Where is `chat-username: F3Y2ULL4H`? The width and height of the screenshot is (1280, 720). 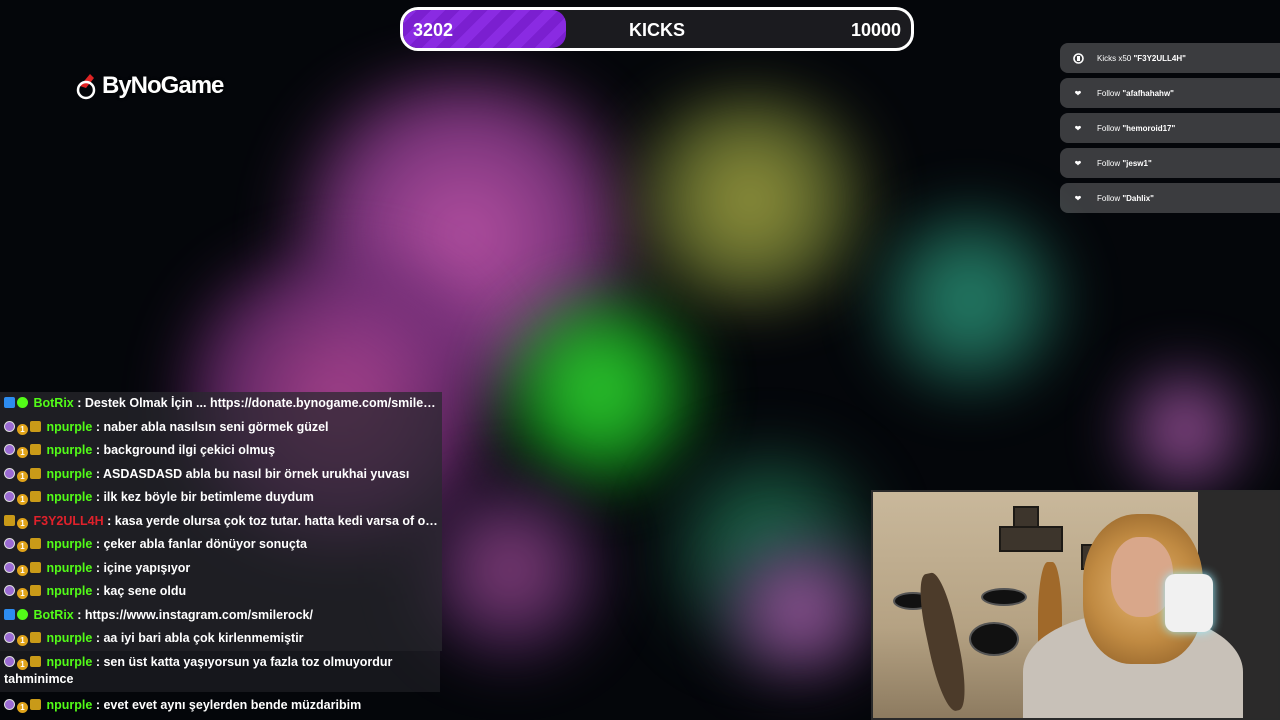 chat-username: F3Y2ULL4H is located at coordinates (68, 520).